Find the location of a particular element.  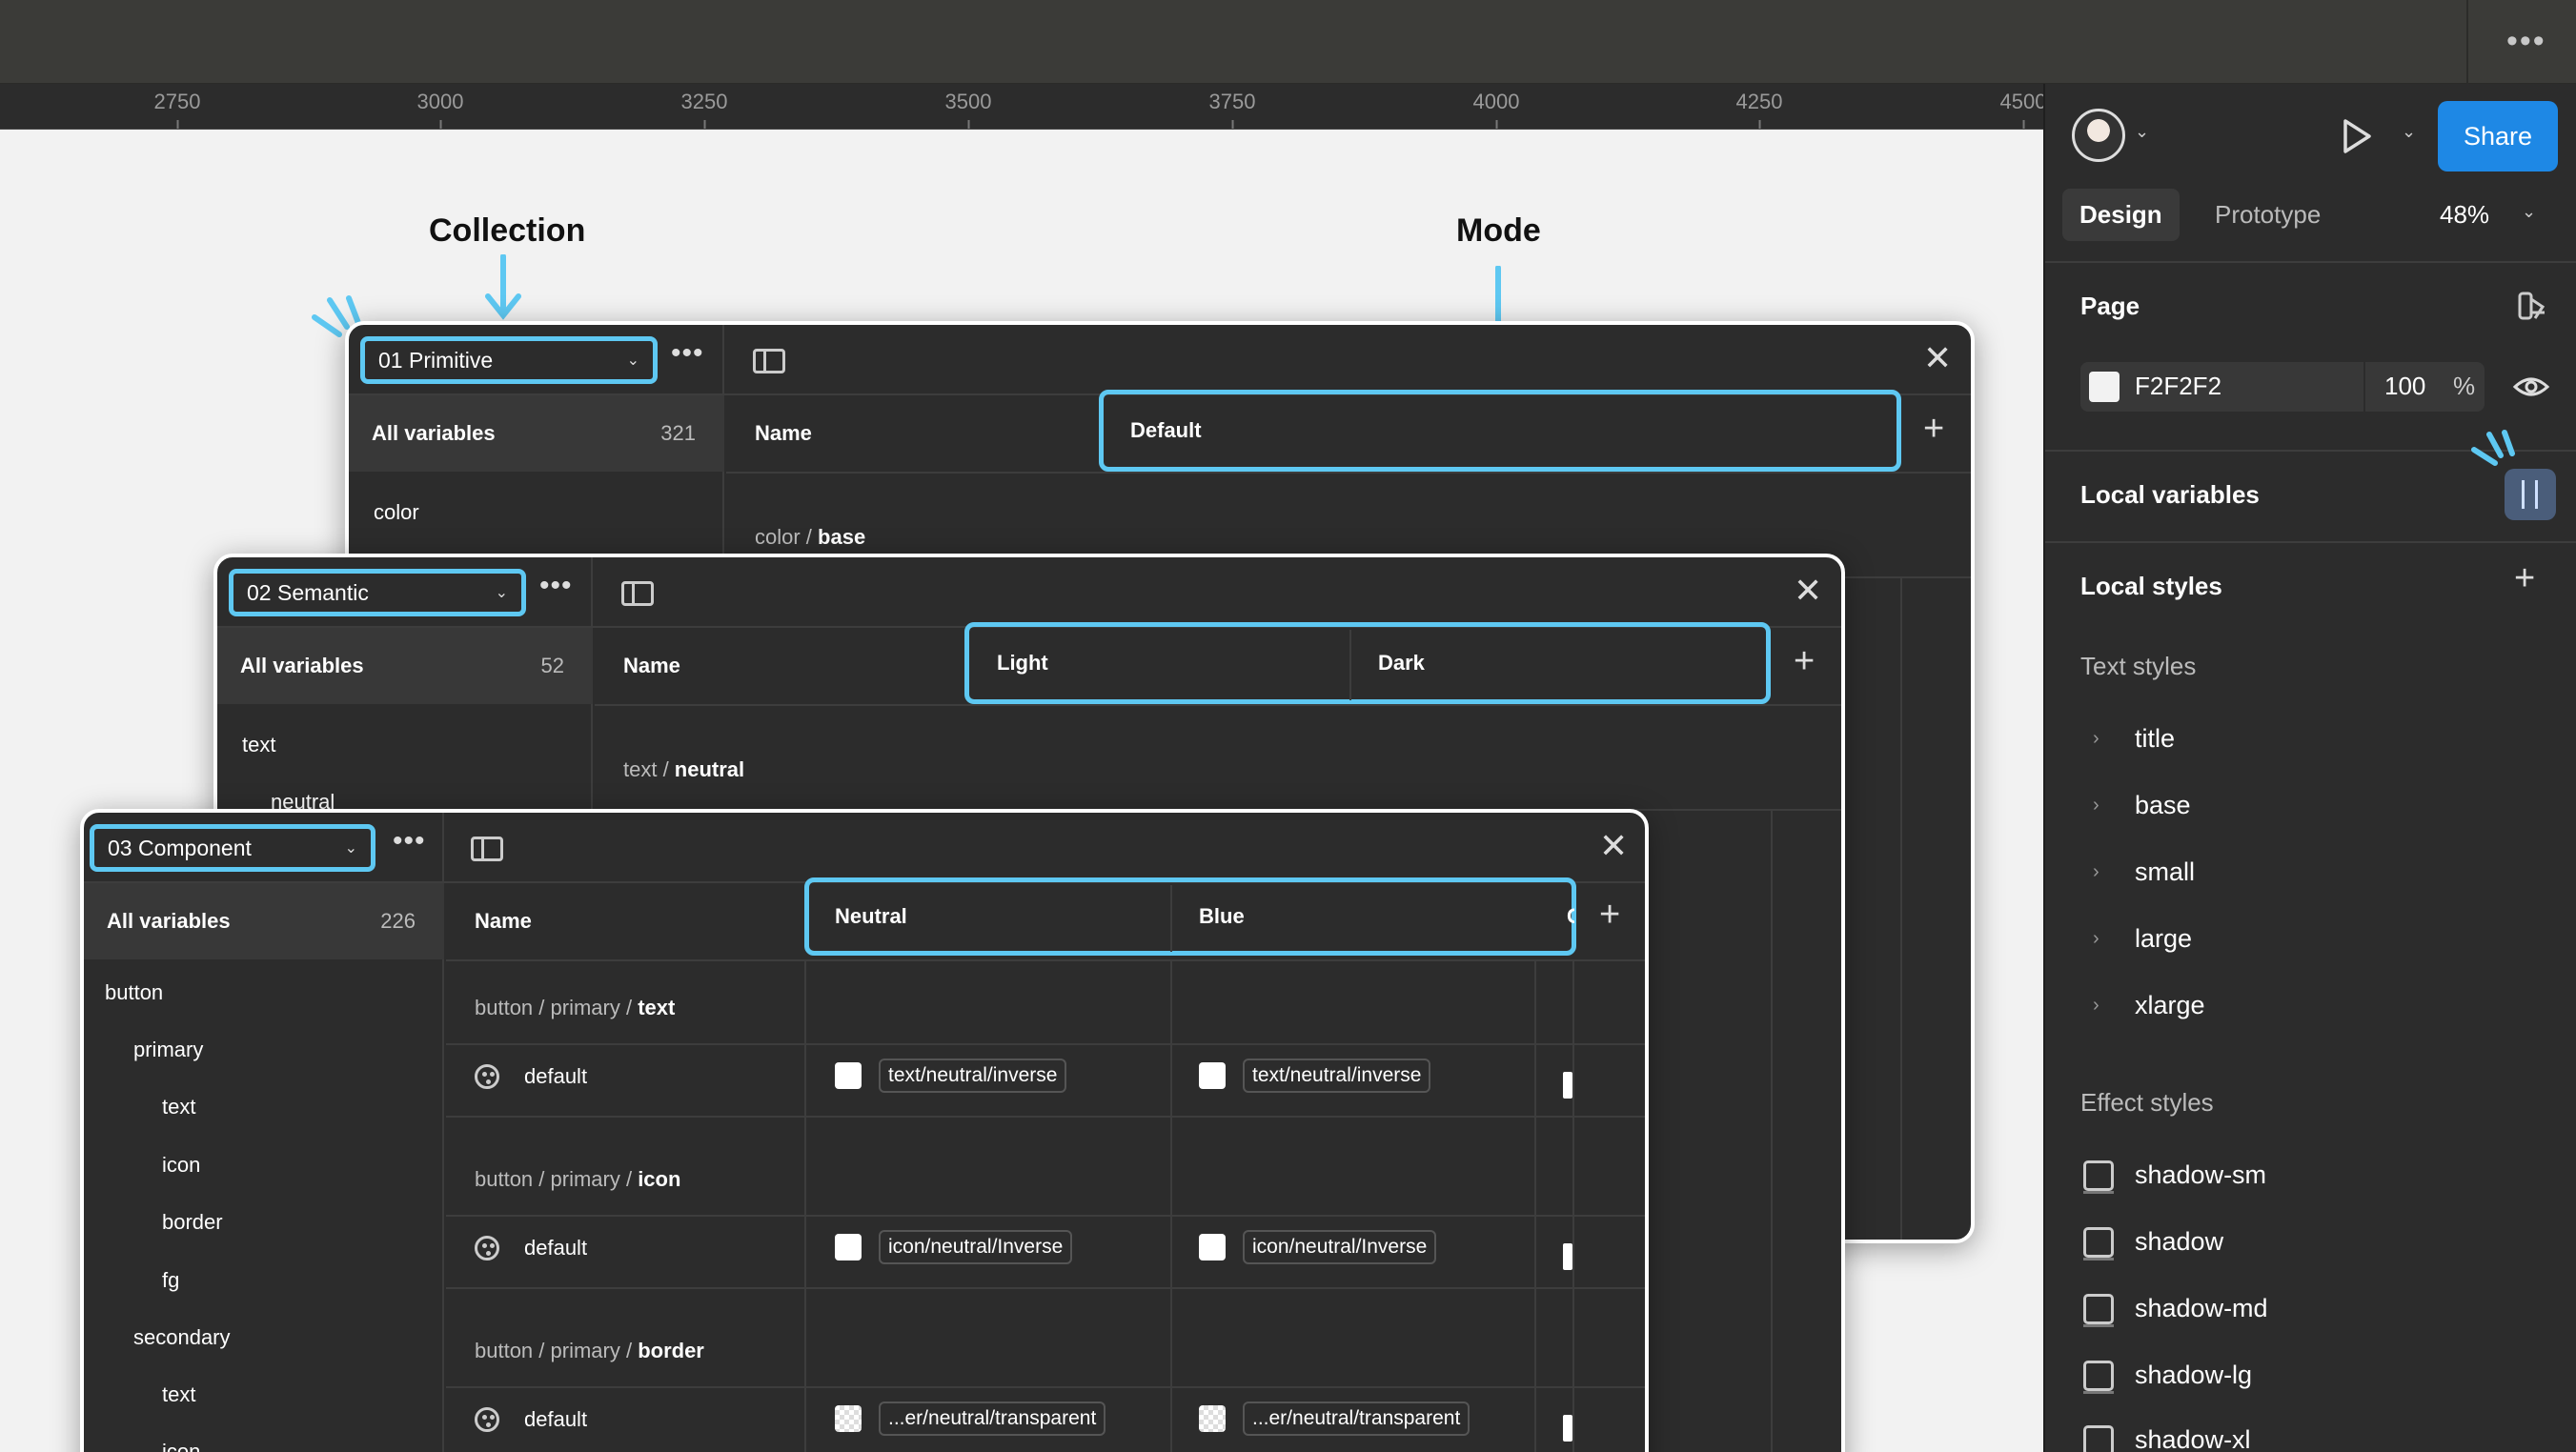

text-style-item: xlarge is located at coordinates (2170, 1005).